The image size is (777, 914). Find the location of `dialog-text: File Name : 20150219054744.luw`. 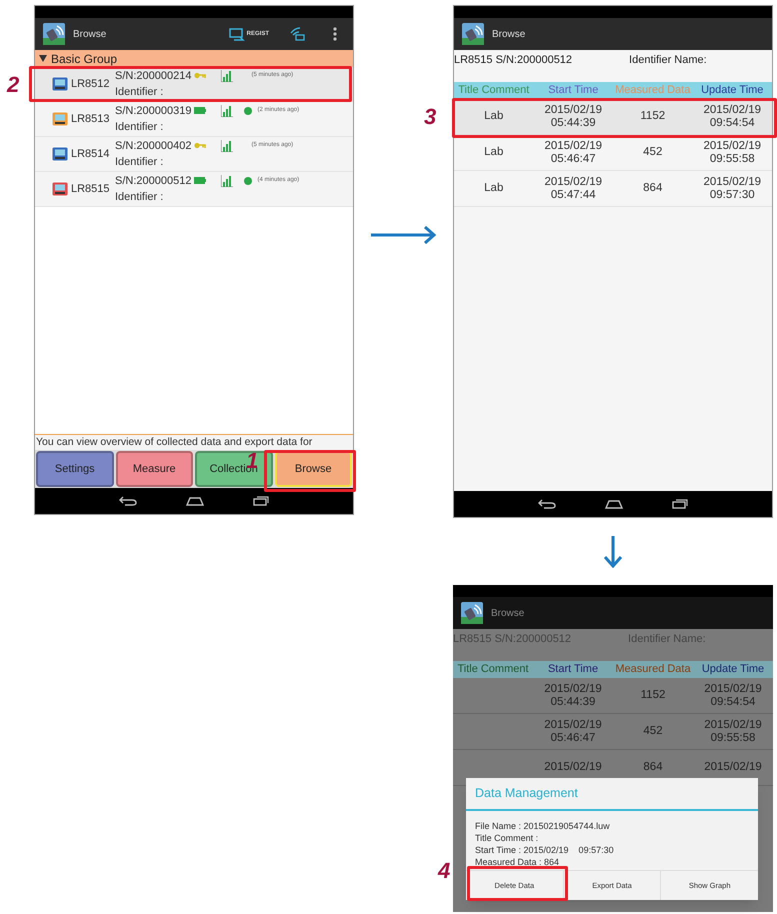

dialog-text: File Name : 20150219054744.luw is located at coordinates (543, 826).